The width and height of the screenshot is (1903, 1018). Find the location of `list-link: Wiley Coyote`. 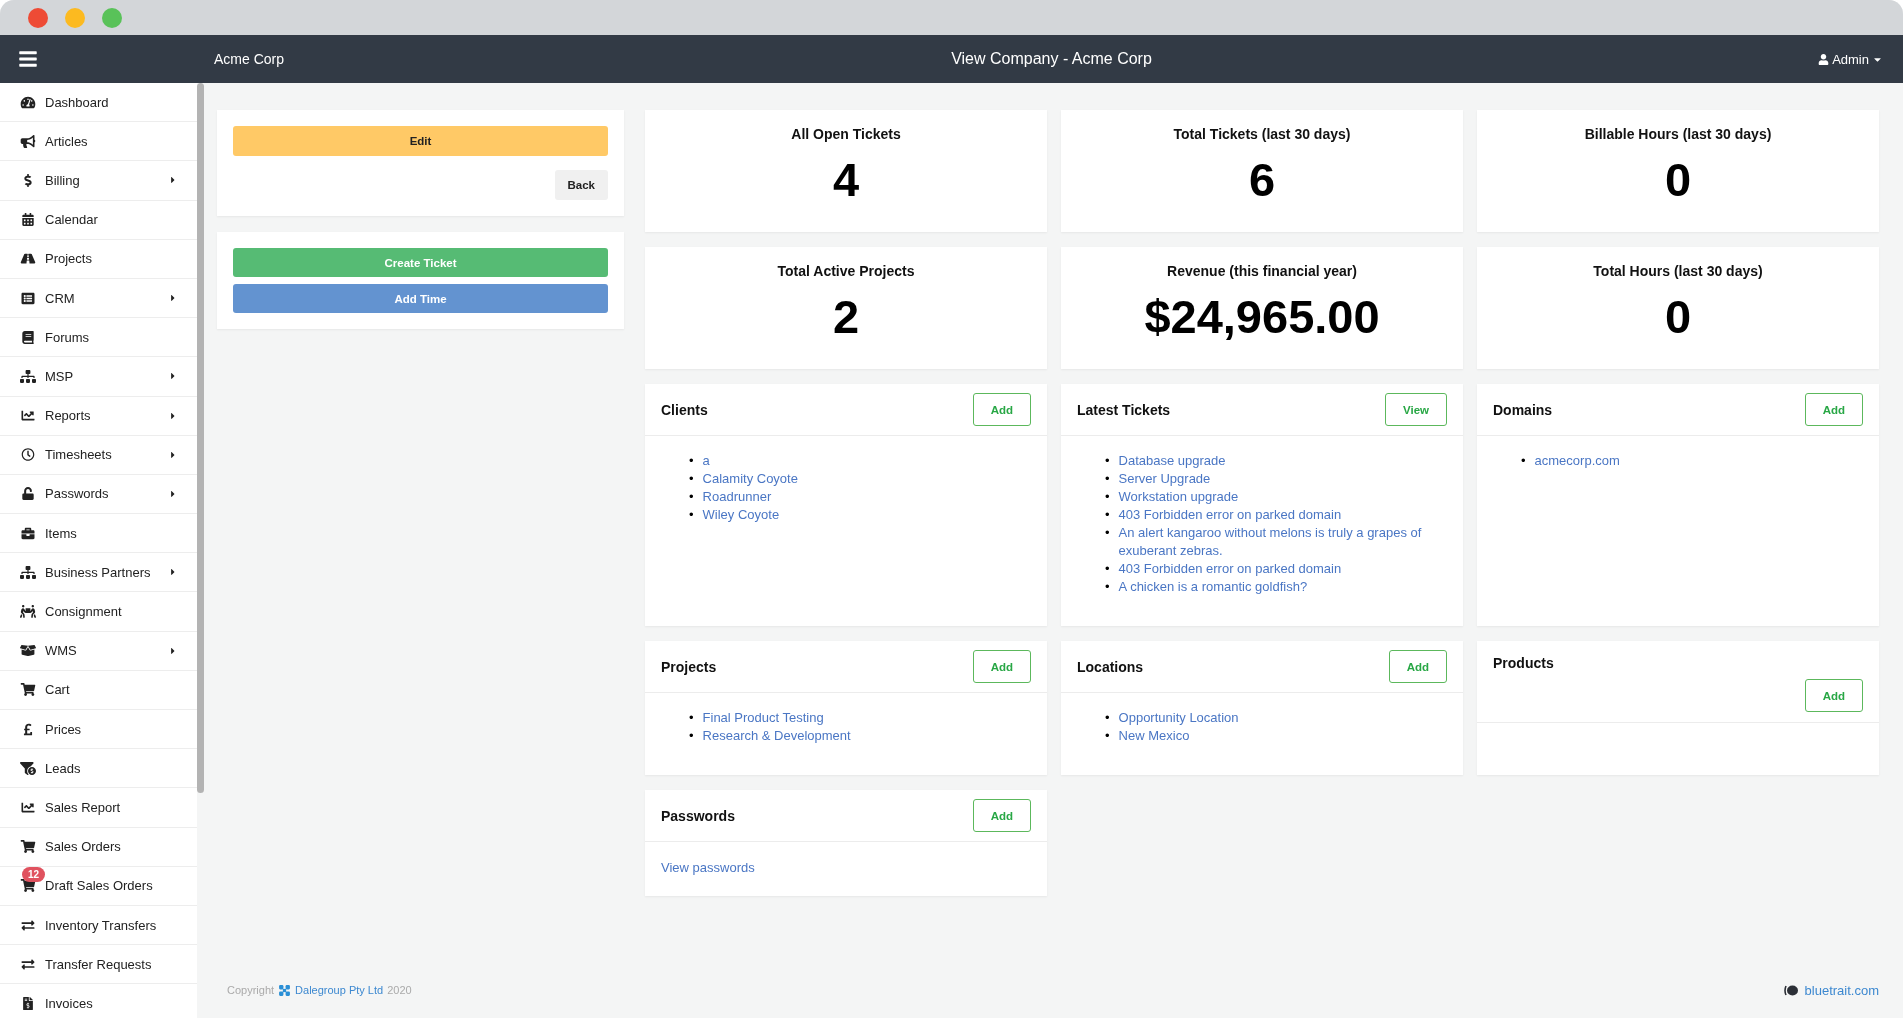

list-link: Wiley Coyote is located at coordinates (741, 515).